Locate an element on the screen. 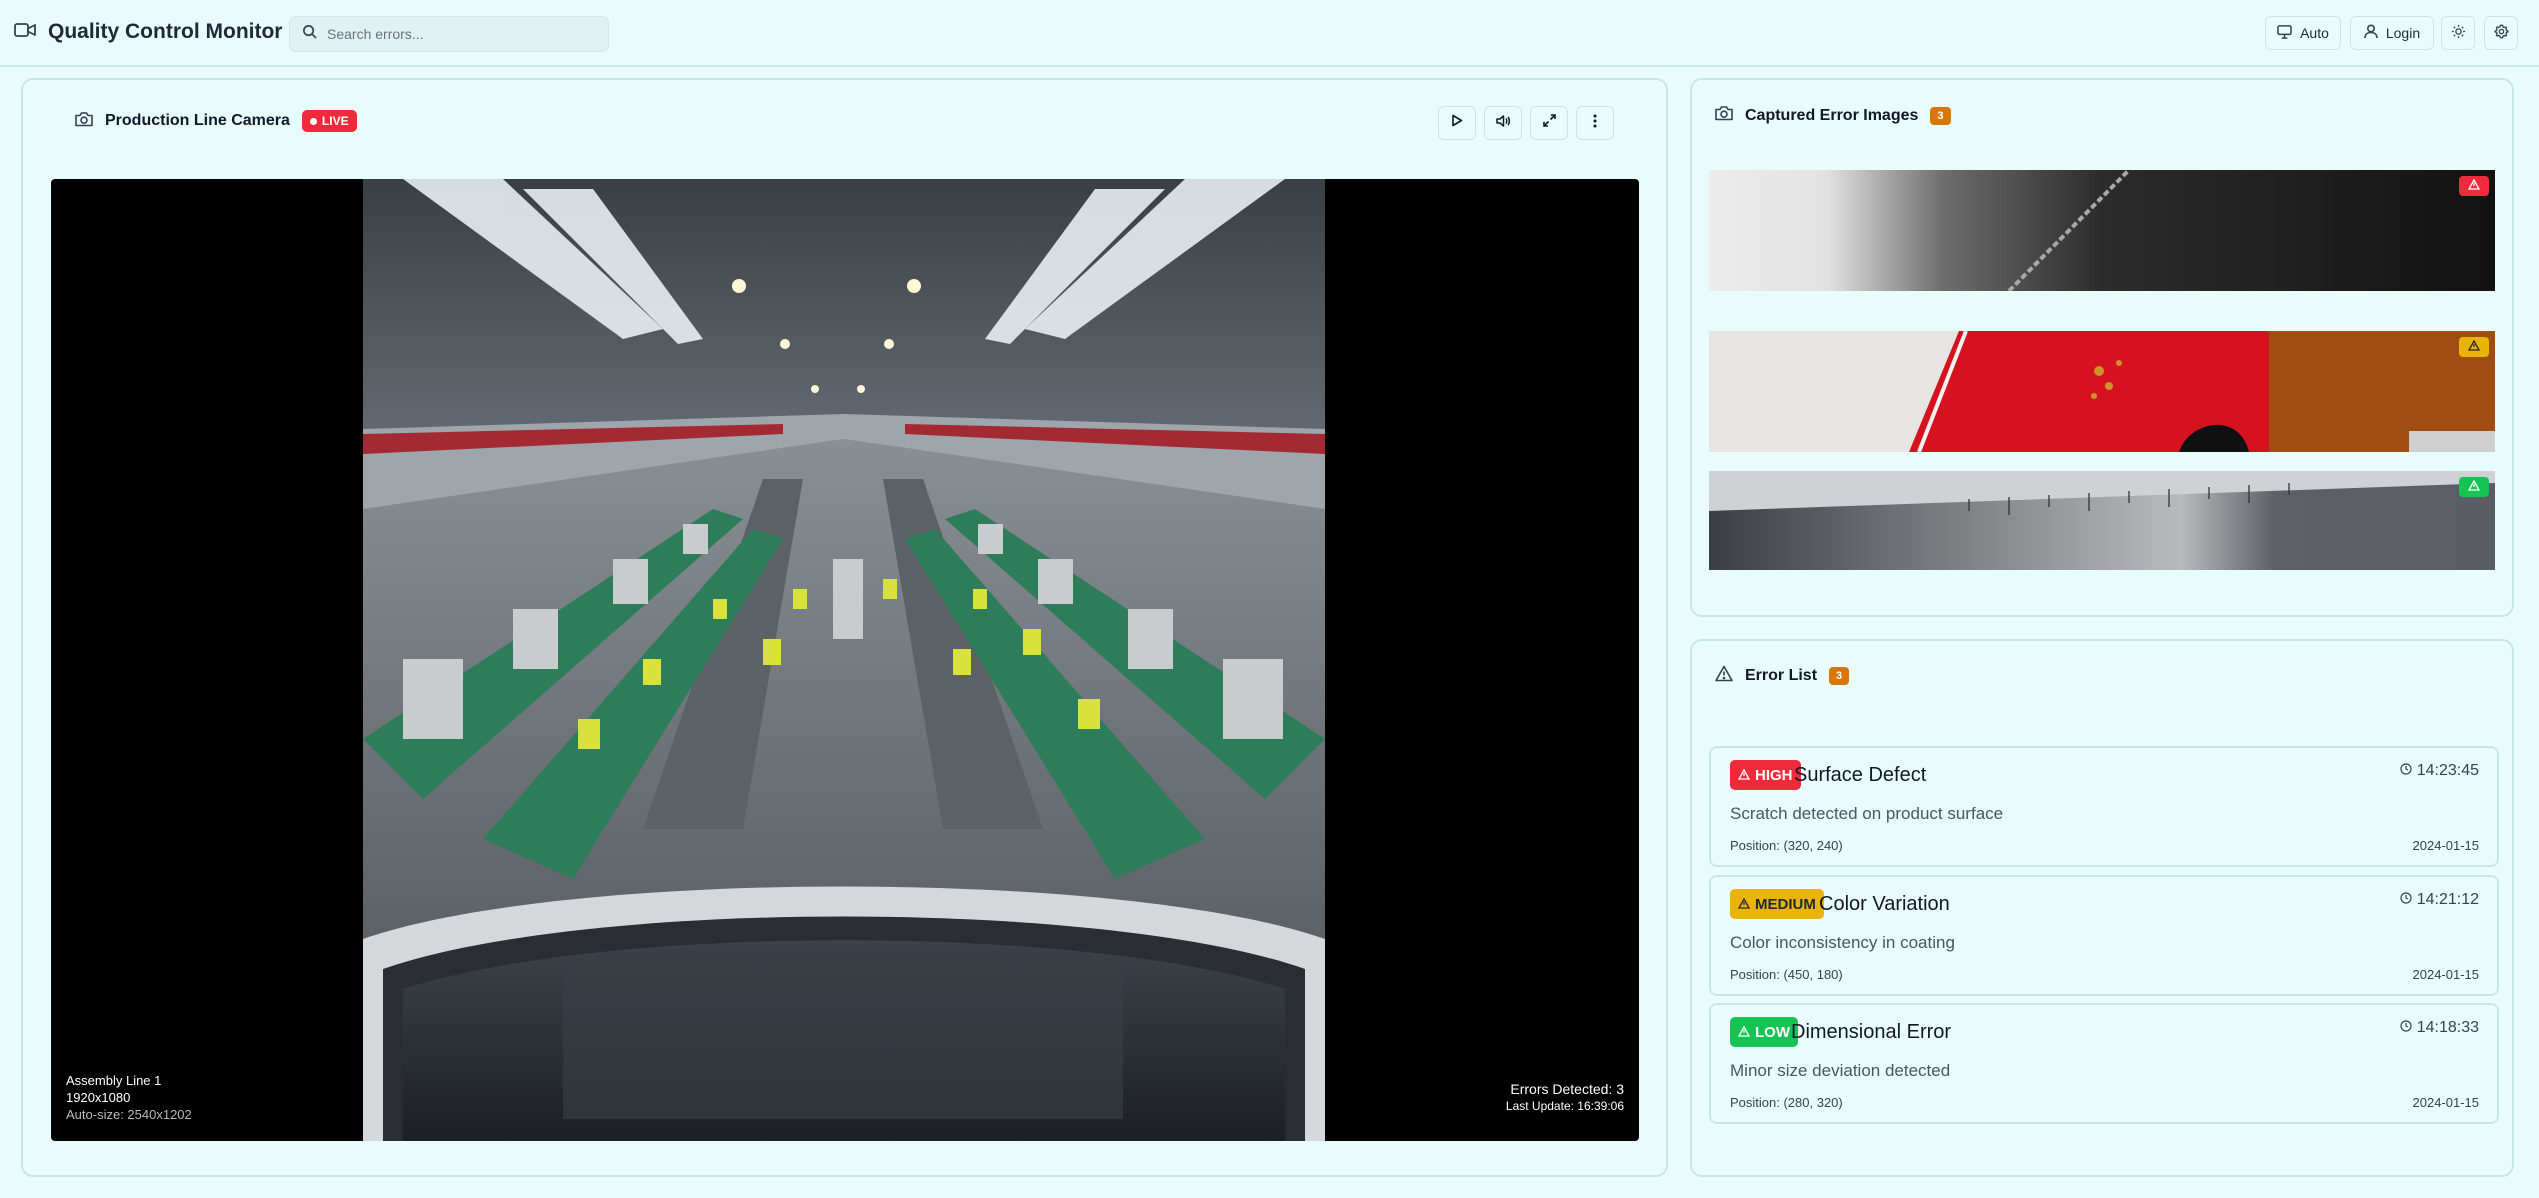  video-panel-title: Production Line Camera is located at coordinates (197, 120).